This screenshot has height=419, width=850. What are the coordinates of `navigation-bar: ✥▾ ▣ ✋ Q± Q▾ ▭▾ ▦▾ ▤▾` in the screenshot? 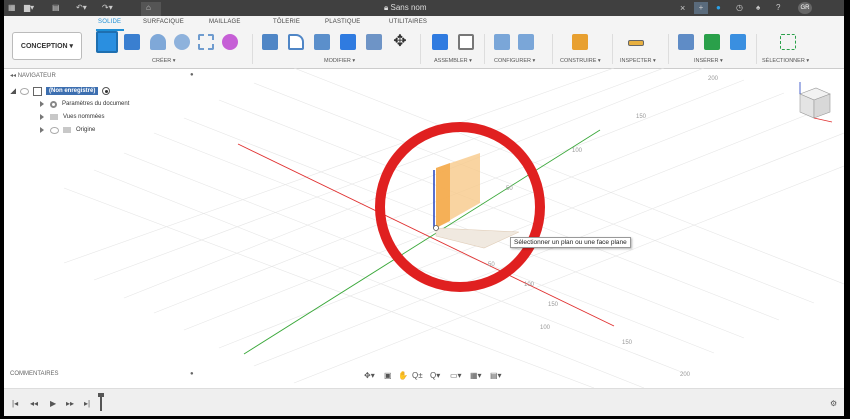 It's located at (439, 377).